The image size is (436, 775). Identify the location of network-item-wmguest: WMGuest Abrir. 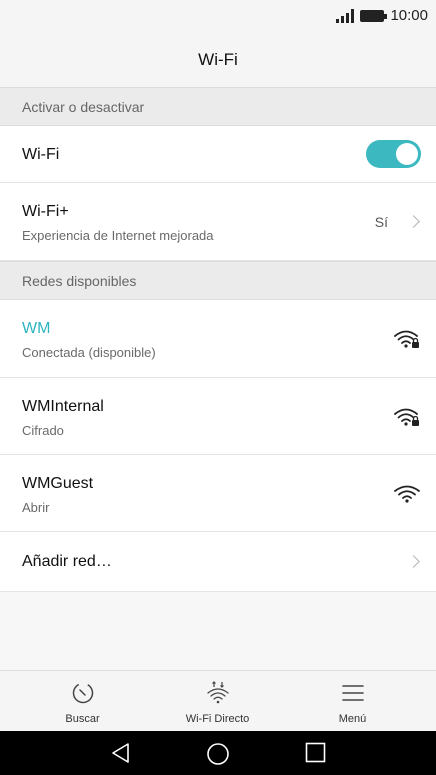
(218, 493).